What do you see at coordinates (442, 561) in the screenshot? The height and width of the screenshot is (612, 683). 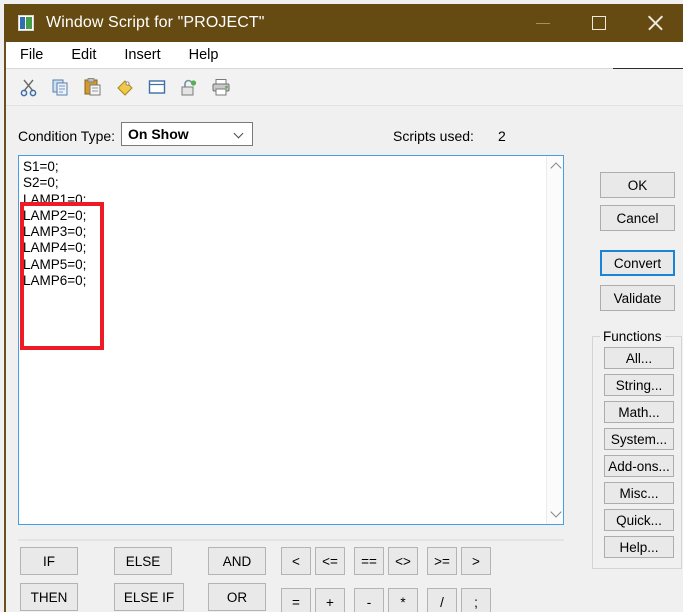 I see `op-gte-button: >=` at bounding box center [442, 561].